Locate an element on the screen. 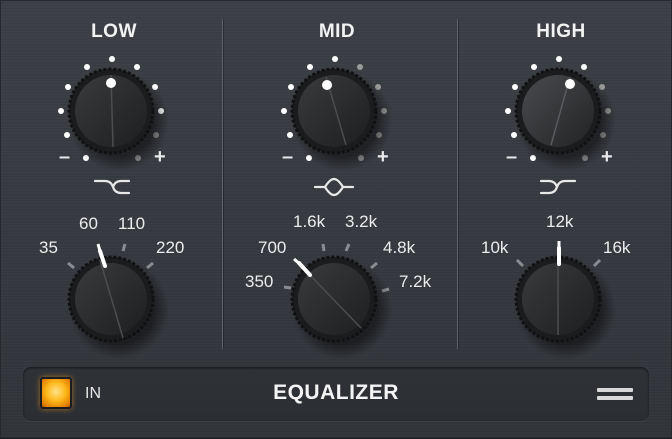 The image size is (672, 439). low-freq-knob is located at coordinates (118, 301).